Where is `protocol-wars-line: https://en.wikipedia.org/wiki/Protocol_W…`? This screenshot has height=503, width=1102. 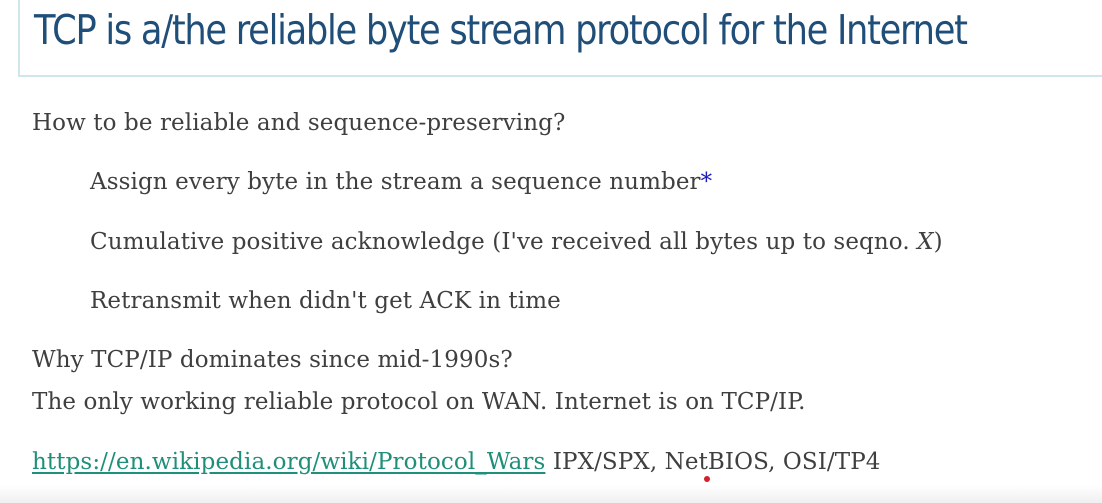 protocol-wars-line: https://en.wikipedia.org/wiki/Protocol_W… is located at coordinates (456, 462).